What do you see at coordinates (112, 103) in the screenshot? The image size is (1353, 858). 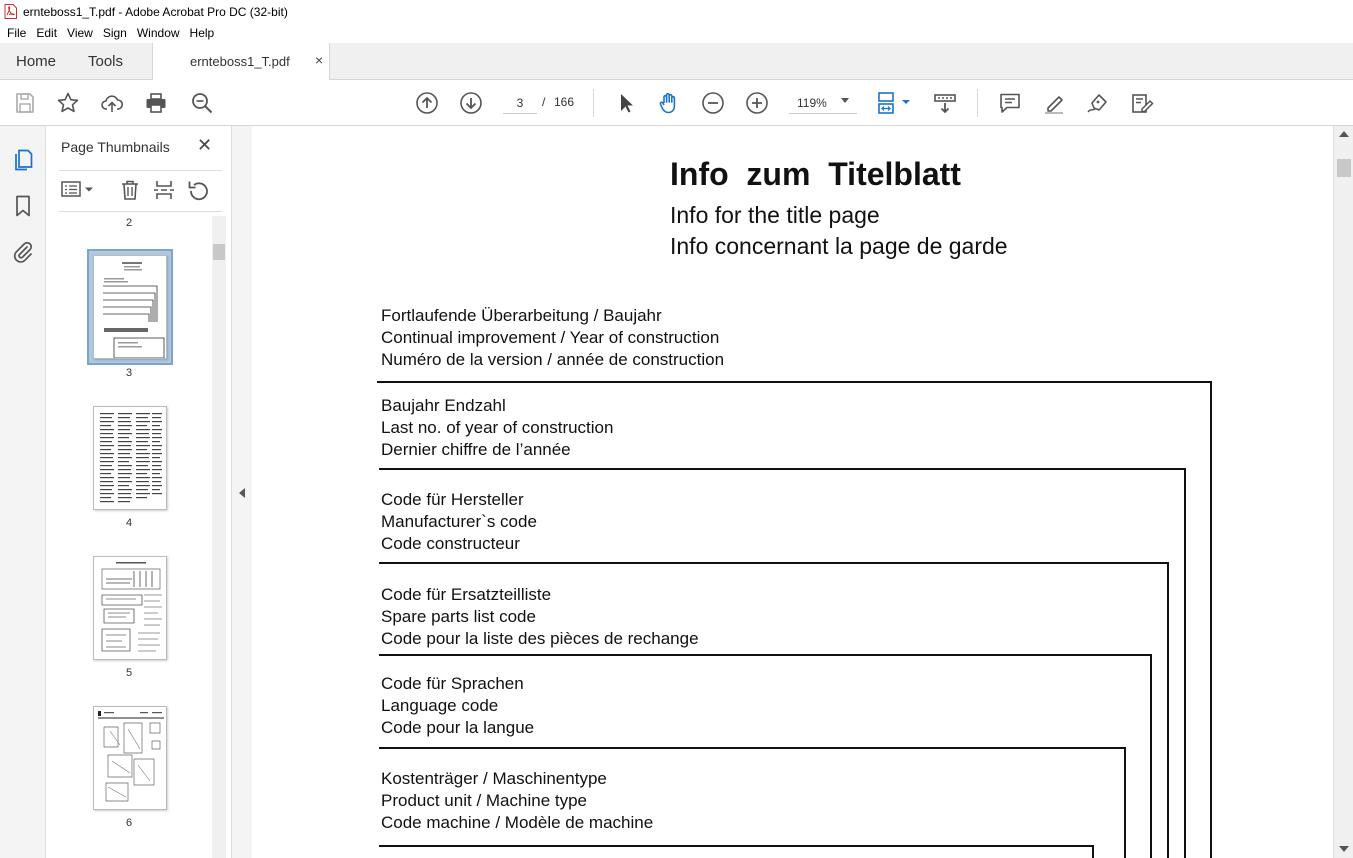 I see `upload-cloud-icon` at bounding box center [112, 103].